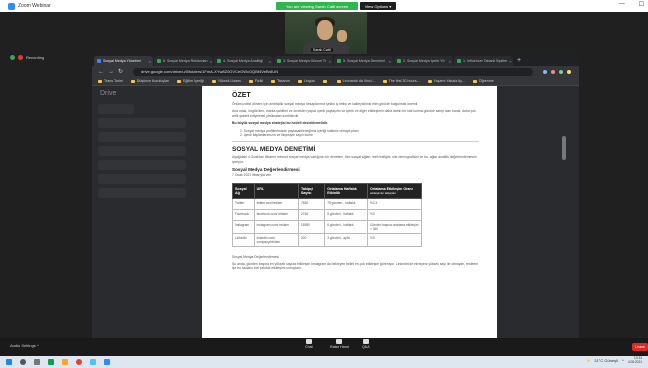 The image size is (648, 368). Describe the element at coordinates (640, 347) in the screenshot. I see `leave-button: Leave` at that location.